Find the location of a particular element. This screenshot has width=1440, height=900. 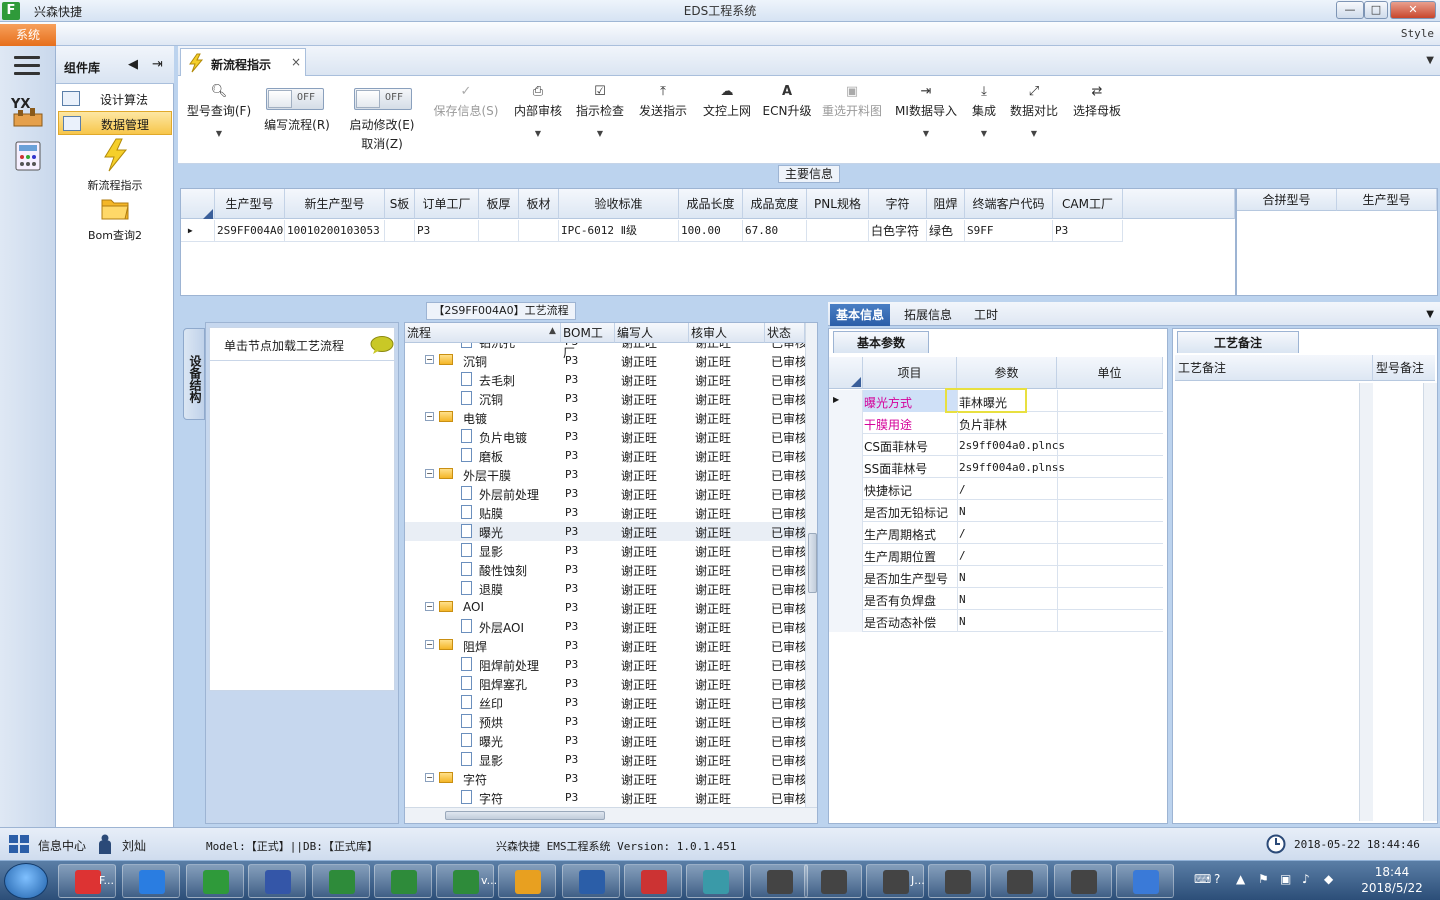

ecn-upgrade-button: A ECN升级 is located at coordinates (787, 100).